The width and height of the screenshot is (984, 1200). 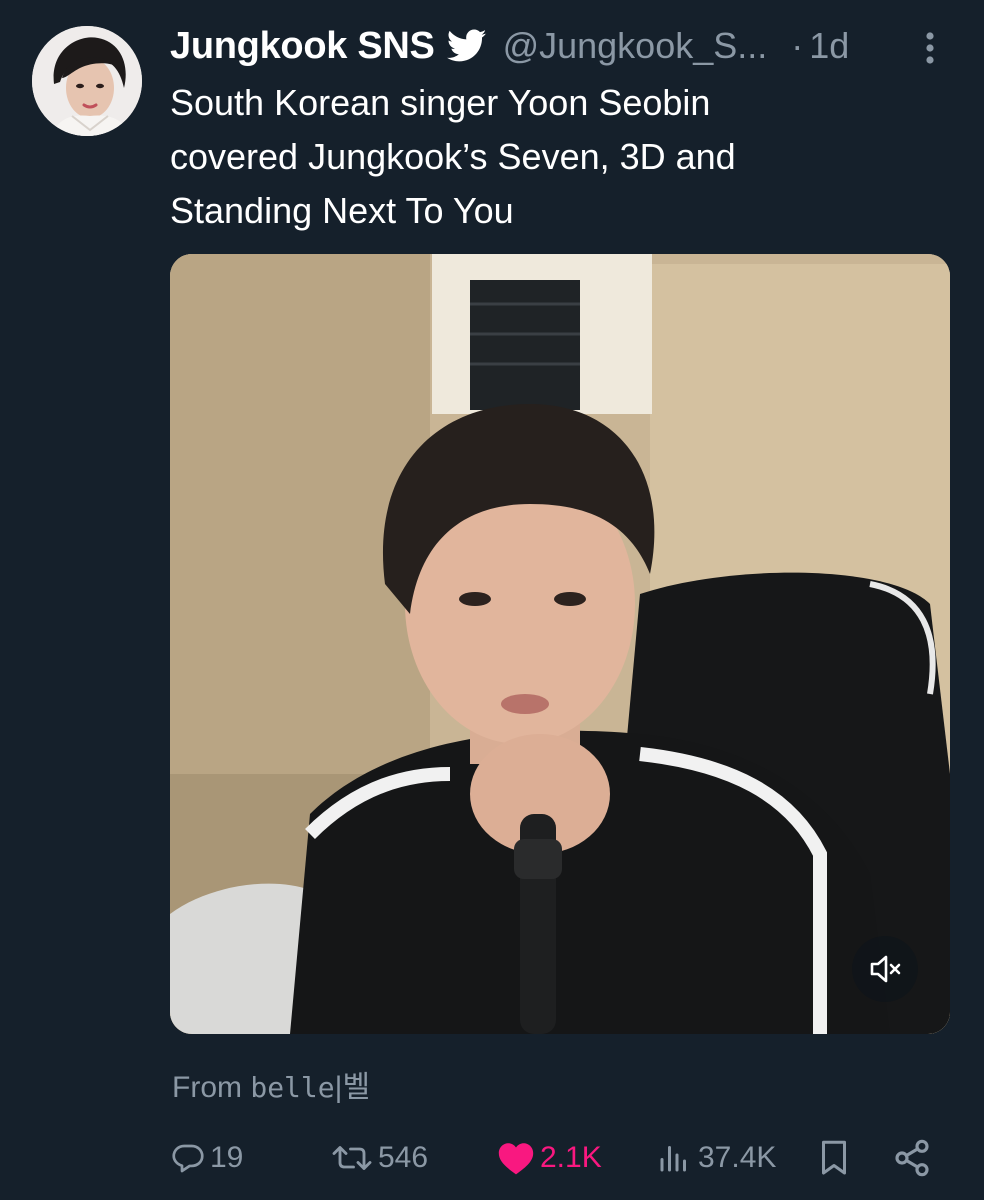 I want to click on twitter-bird-icon, so click(x=466, y=46).